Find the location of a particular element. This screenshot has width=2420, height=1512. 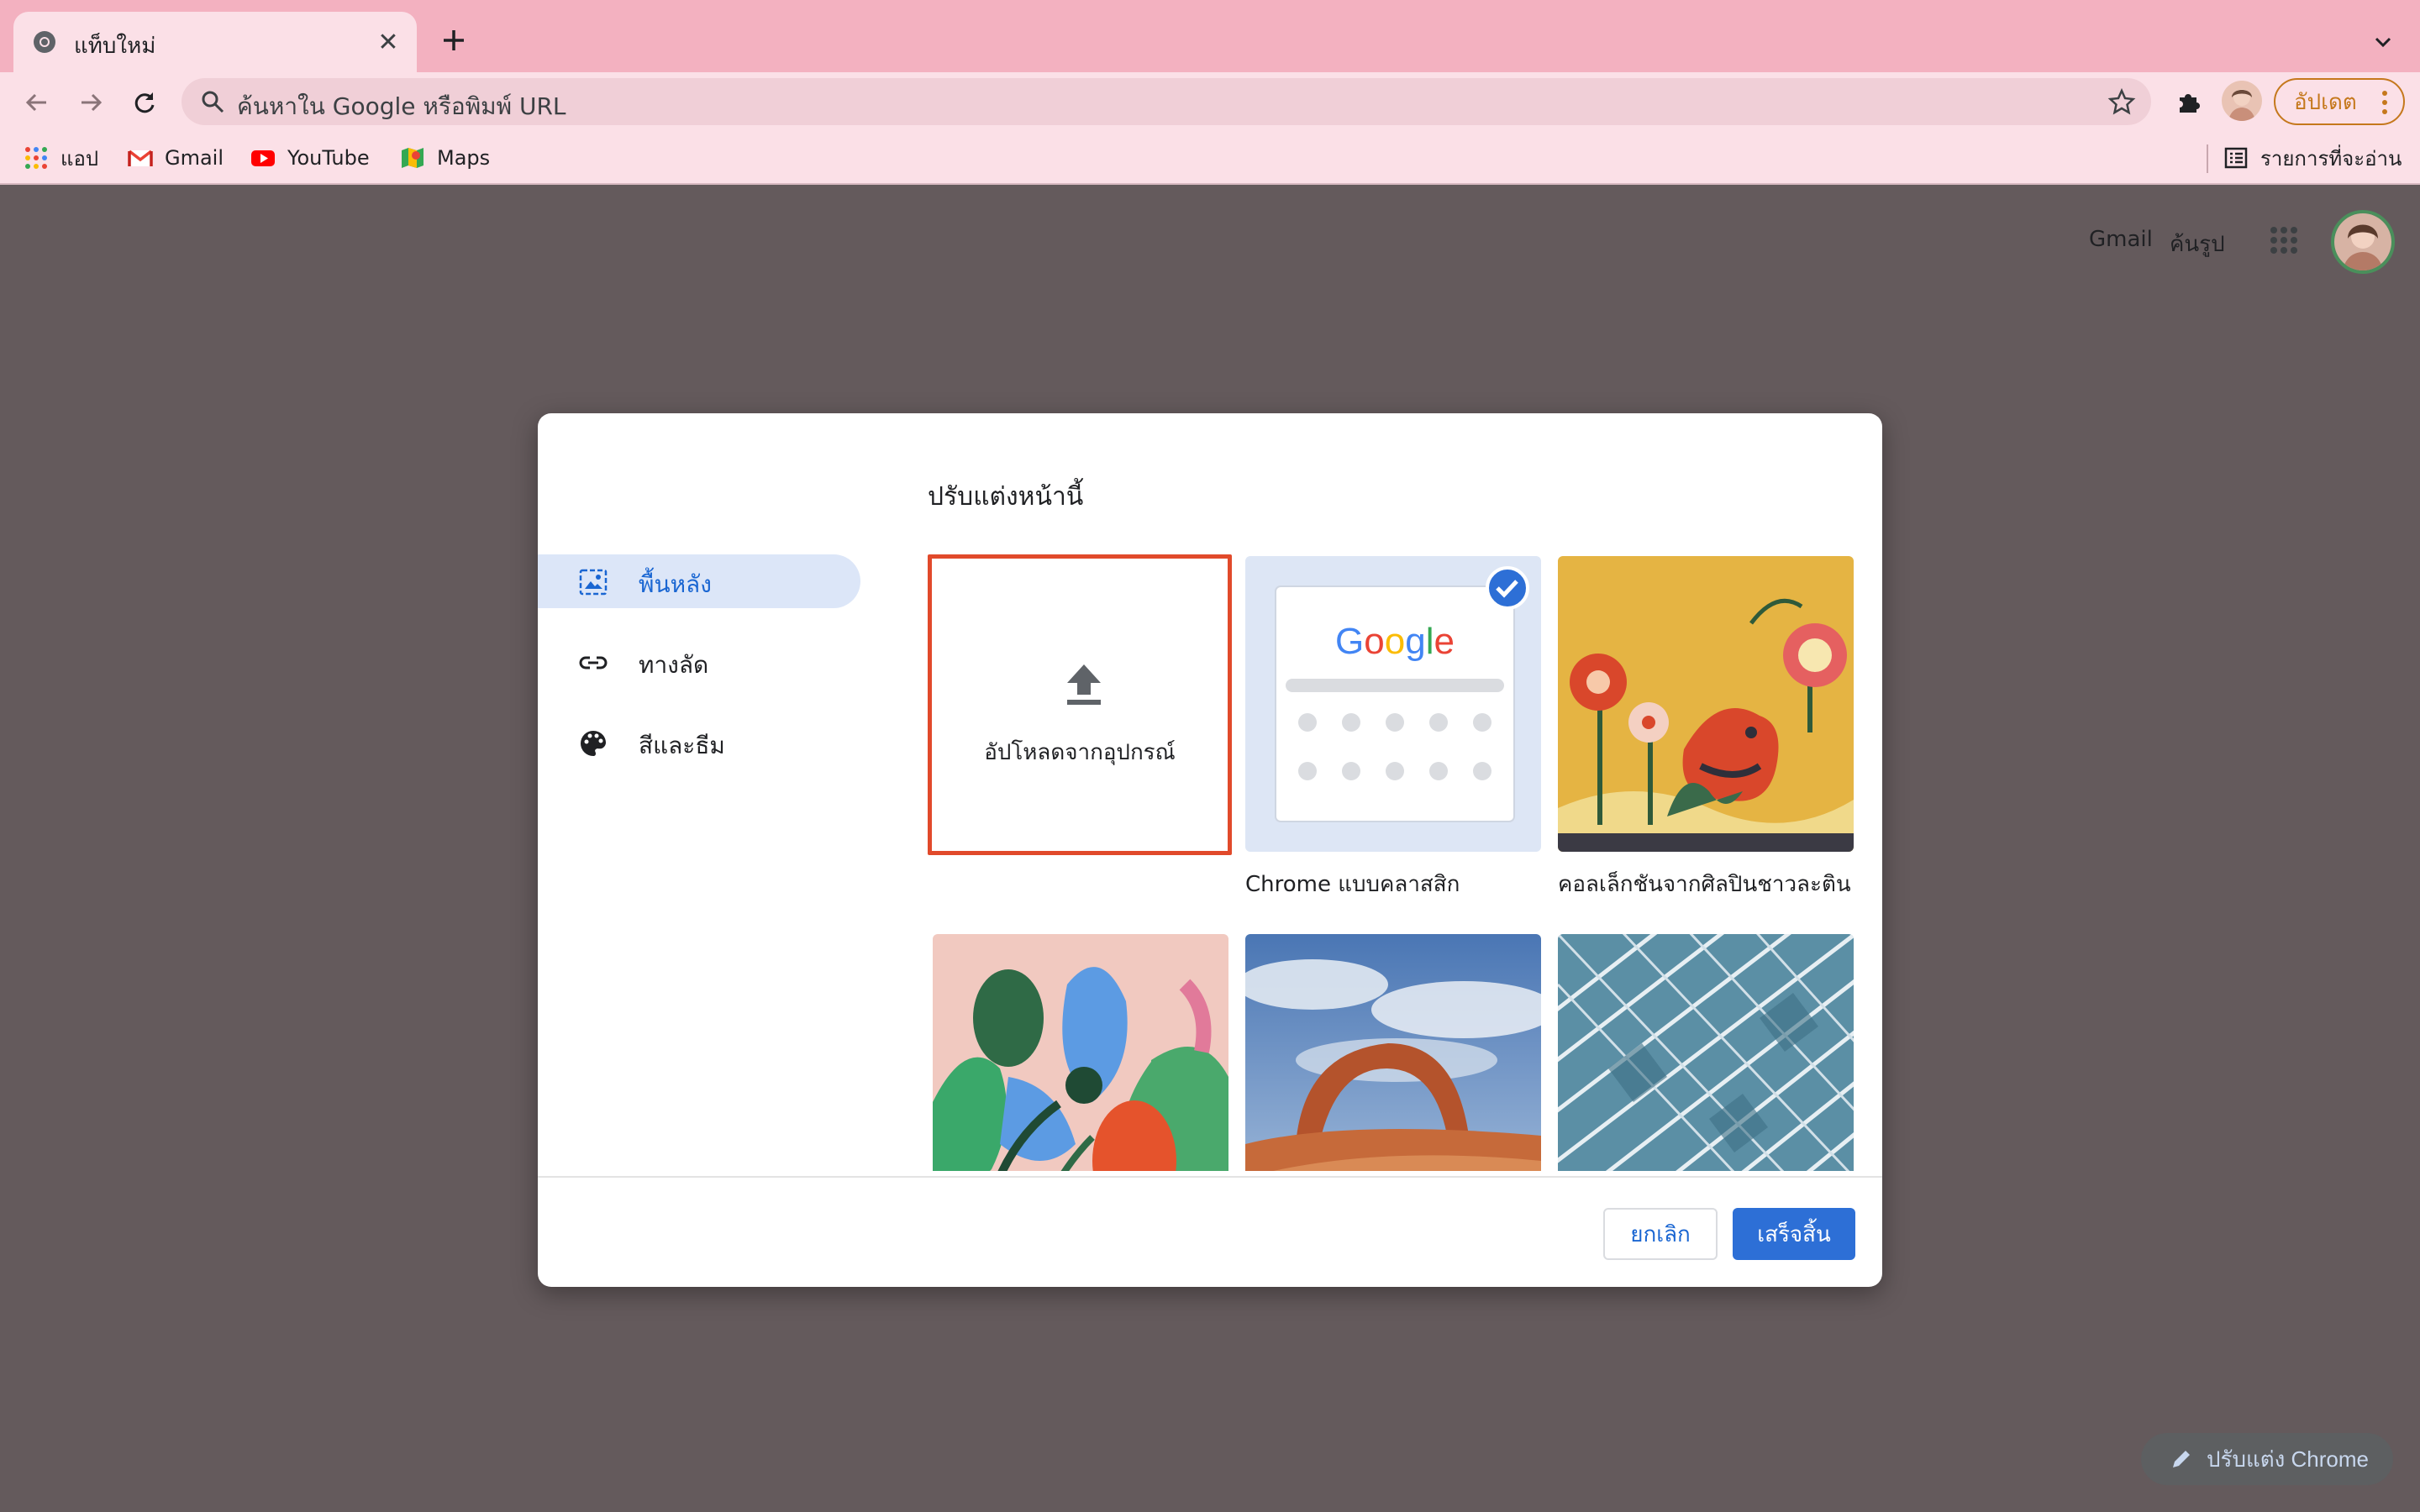

tab-search-button is located at coordinates (2383, 42).